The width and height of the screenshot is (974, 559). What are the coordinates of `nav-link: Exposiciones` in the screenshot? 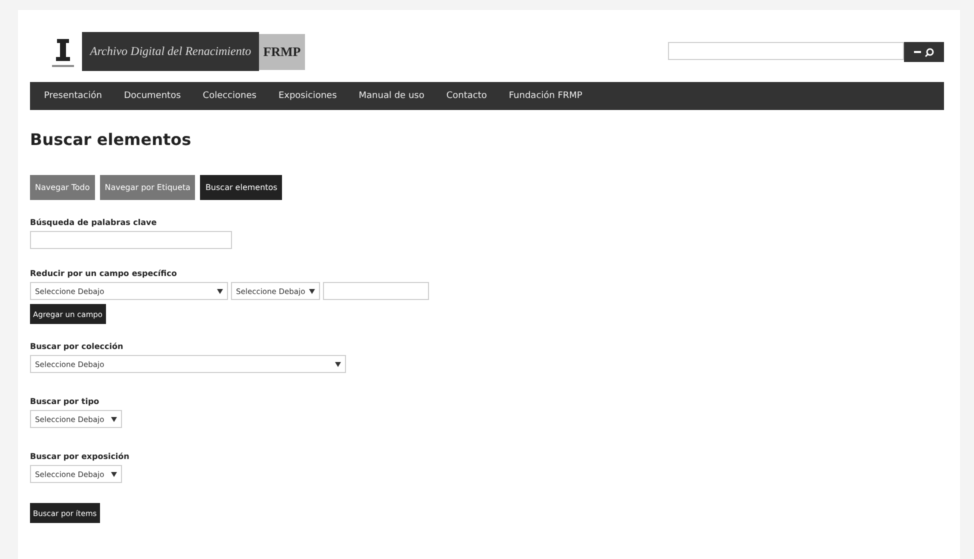 It's located at (307, 96).